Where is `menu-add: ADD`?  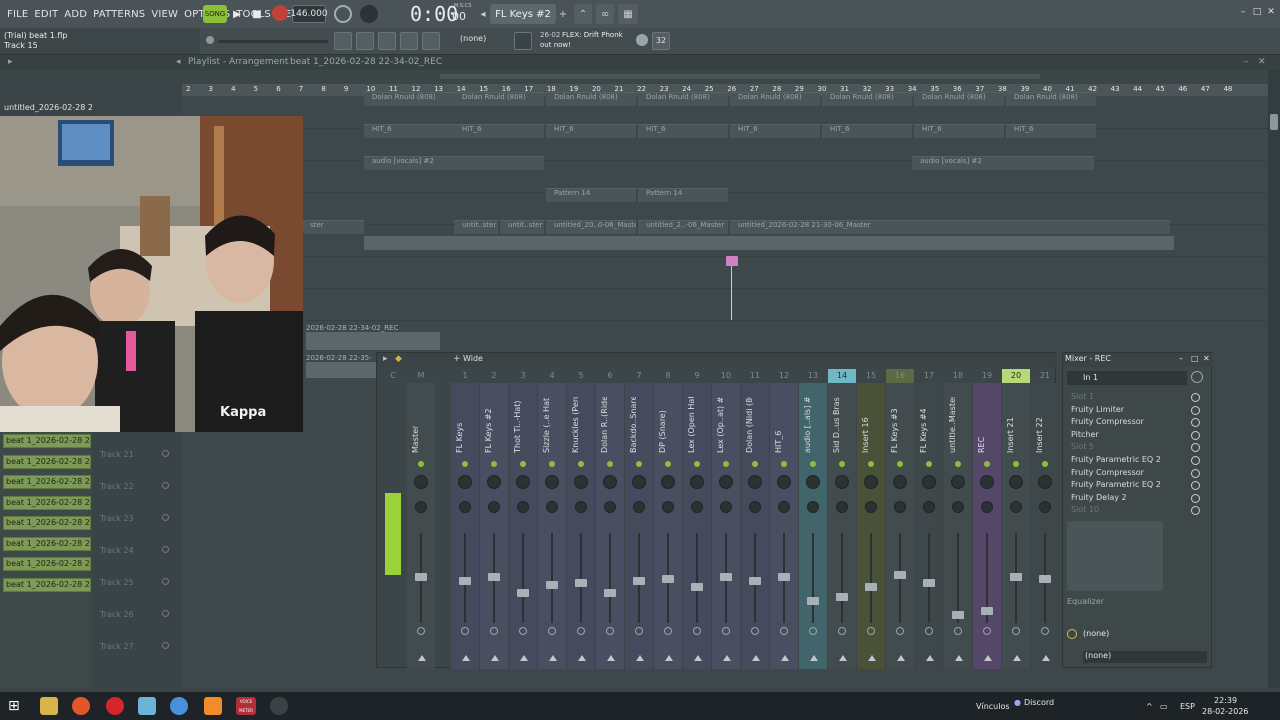
menu-add: ADD is located at coordinates (75, 14).